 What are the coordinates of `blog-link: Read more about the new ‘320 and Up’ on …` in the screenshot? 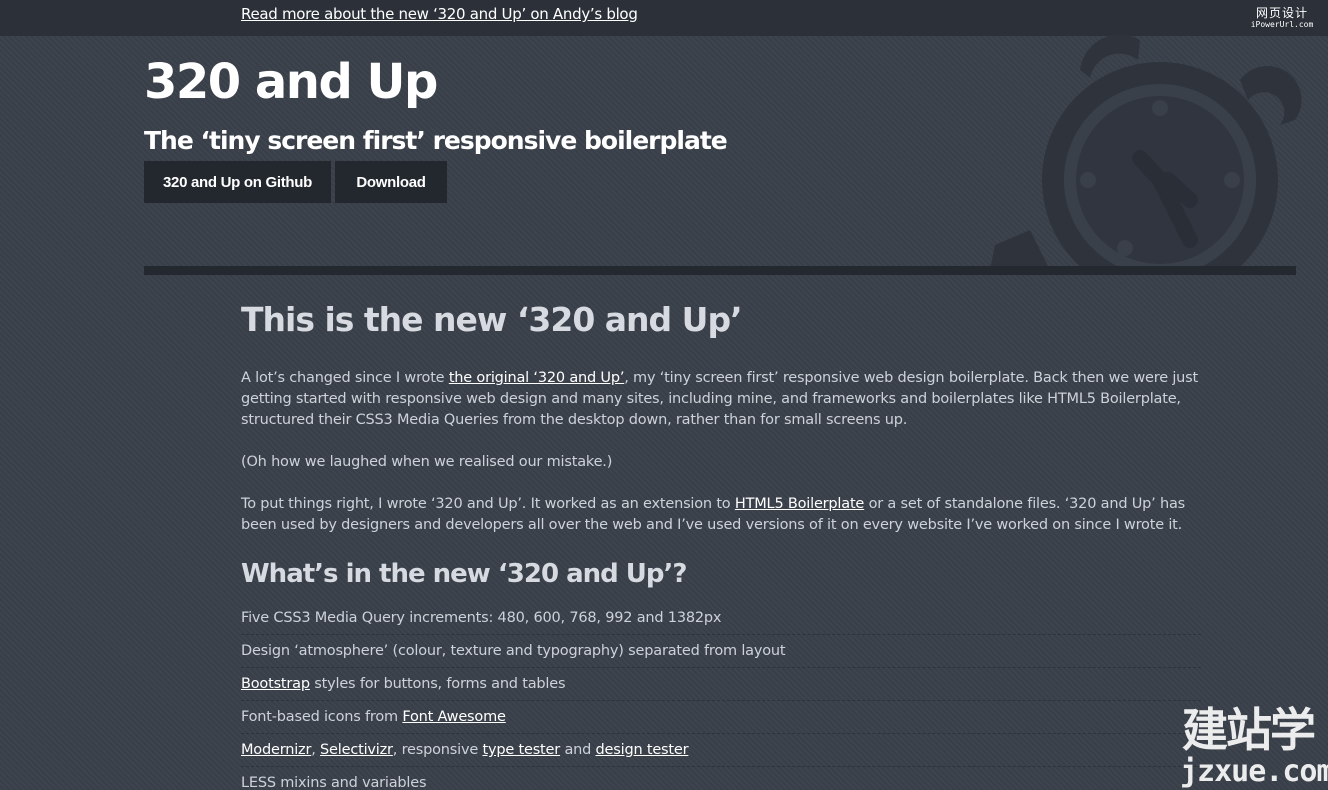 It's located at (439, 14).